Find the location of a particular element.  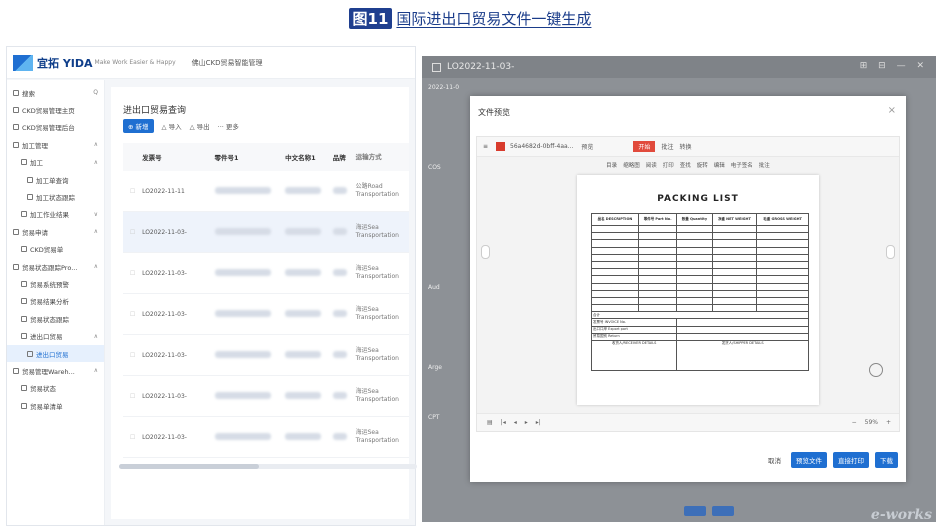

more-button: ··· 更多 is located at coordinates (228, 126).